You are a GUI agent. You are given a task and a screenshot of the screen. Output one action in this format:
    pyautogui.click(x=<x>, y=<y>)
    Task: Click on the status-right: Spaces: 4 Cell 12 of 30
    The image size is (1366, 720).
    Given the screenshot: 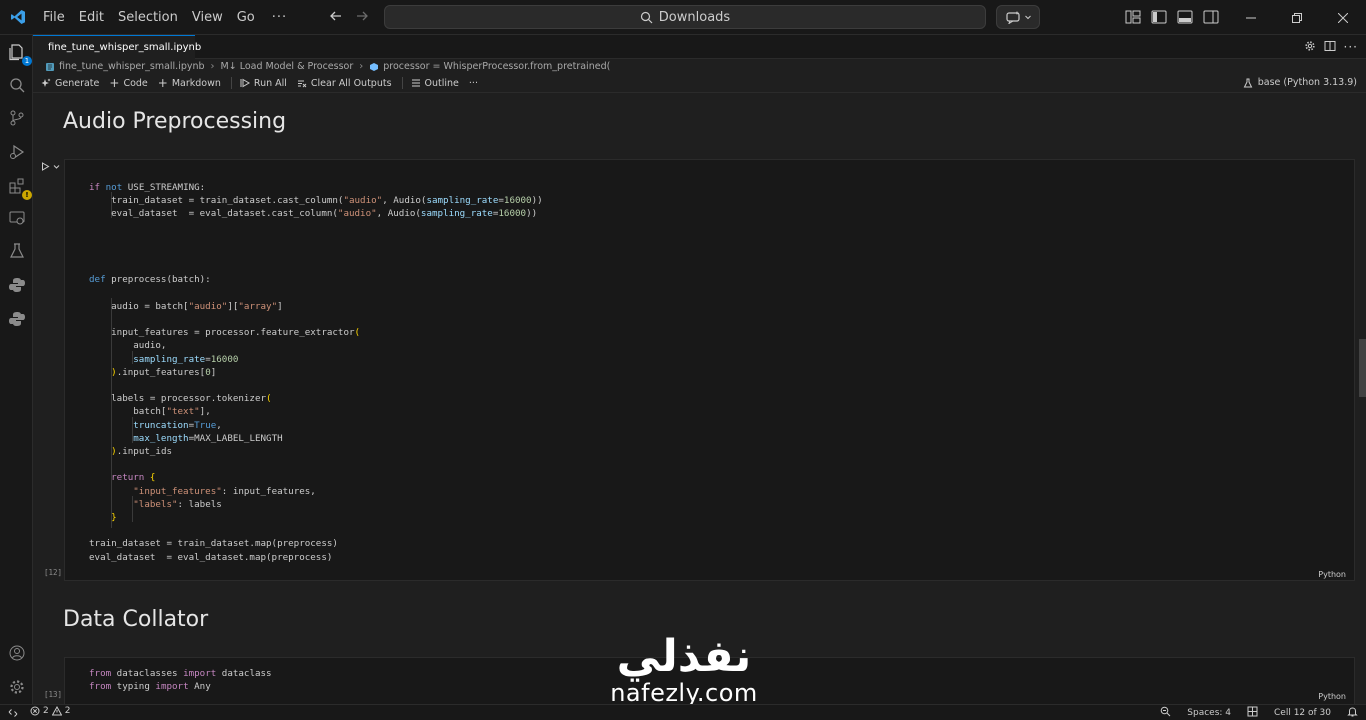 What is the action you would take?
    pyautogui.click(x=1259, y=712)
    